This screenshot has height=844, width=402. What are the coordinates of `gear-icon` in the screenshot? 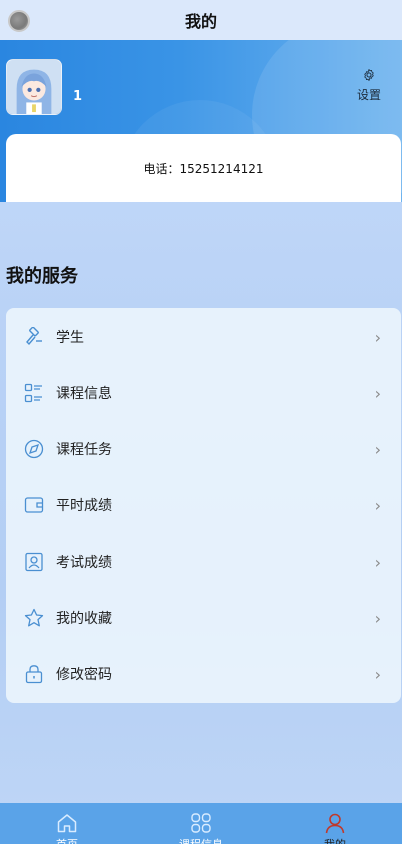 It's located at (369, 75).